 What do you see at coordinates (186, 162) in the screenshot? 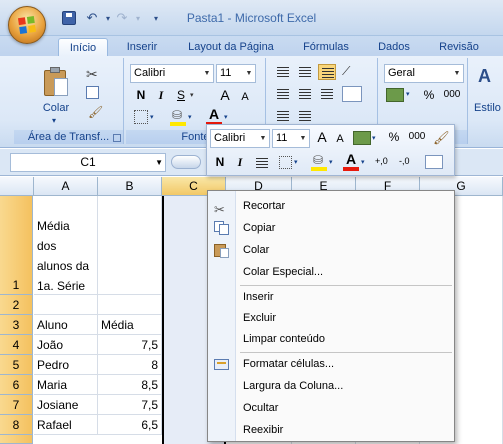
I see `formula-bar-handle` at bounding box center [186, 162].